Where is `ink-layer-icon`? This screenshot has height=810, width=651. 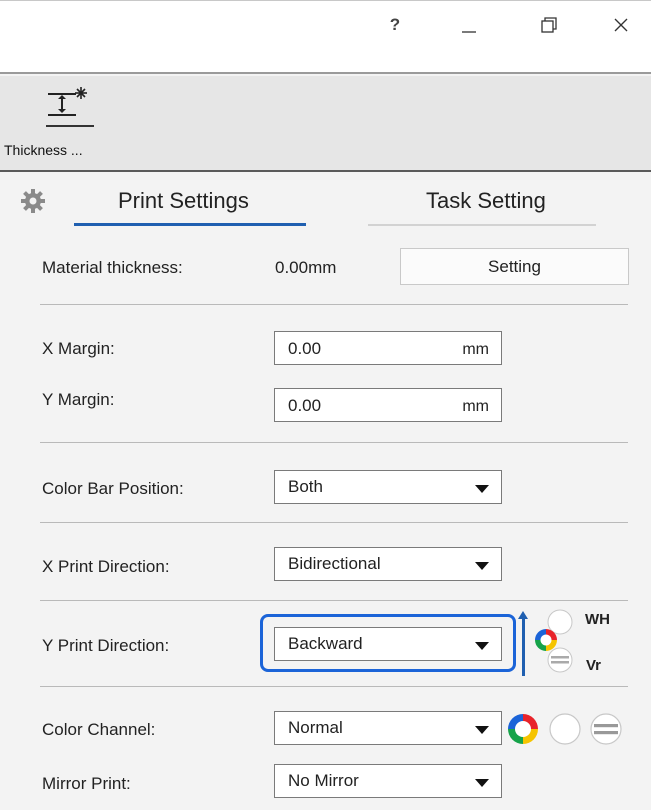
ink-layer-icon is located at coordinates (556, 642).